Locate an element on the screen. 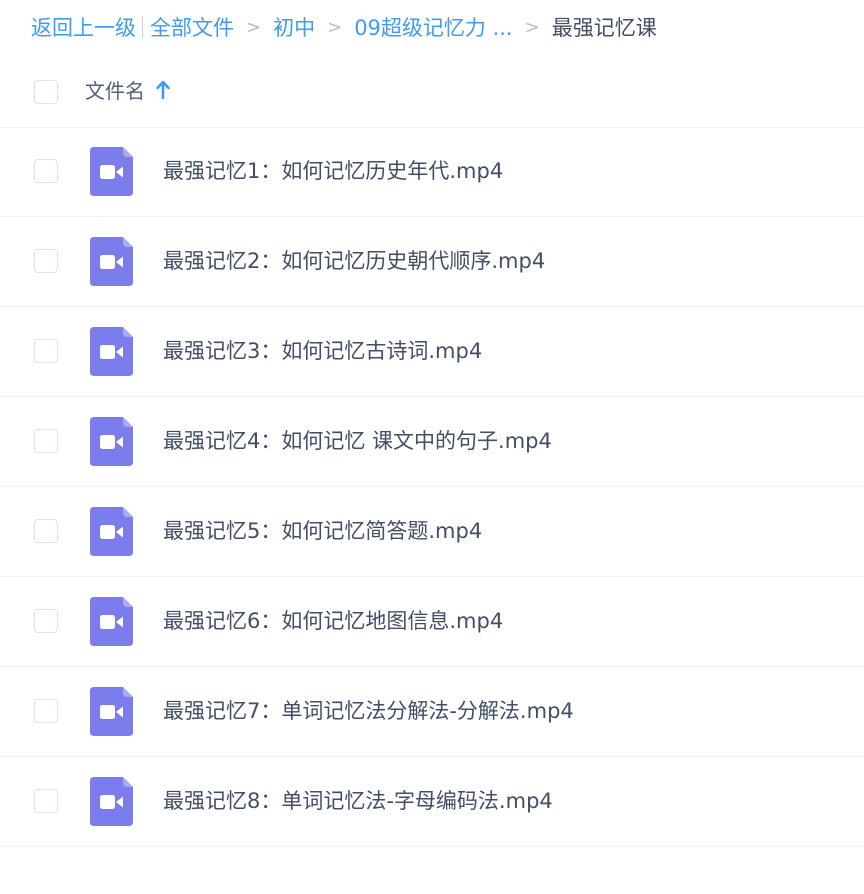 This screenshot has width=864, height=894. select-all-checkbox is located at coordinates (46, 92).